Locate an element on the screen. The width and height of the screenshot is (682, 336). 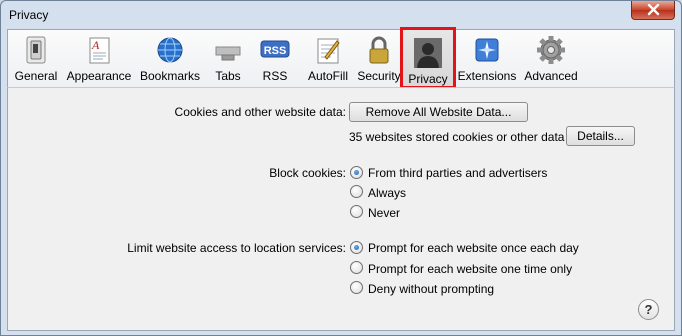
tab-security: Security is located at coordinates (379, 58).